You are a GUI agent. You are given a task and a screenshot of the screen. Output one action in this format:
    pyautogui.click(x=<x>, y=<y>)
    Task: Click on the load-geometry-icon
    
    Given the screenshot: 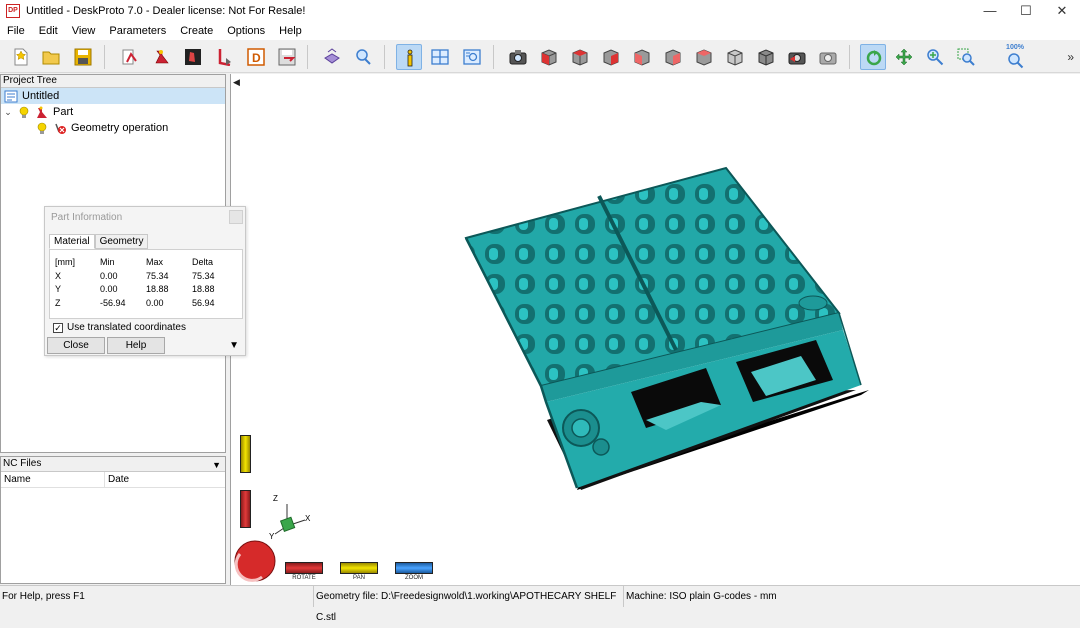 What is the action you would take?
    pyautogui.click(x=129, y=57)
    